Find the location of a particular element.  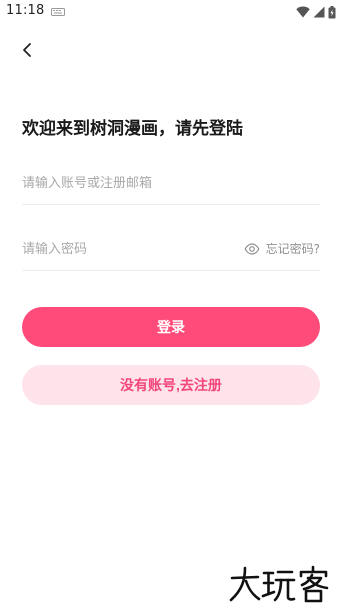

notification-icon is located at coordinates (58, 12).